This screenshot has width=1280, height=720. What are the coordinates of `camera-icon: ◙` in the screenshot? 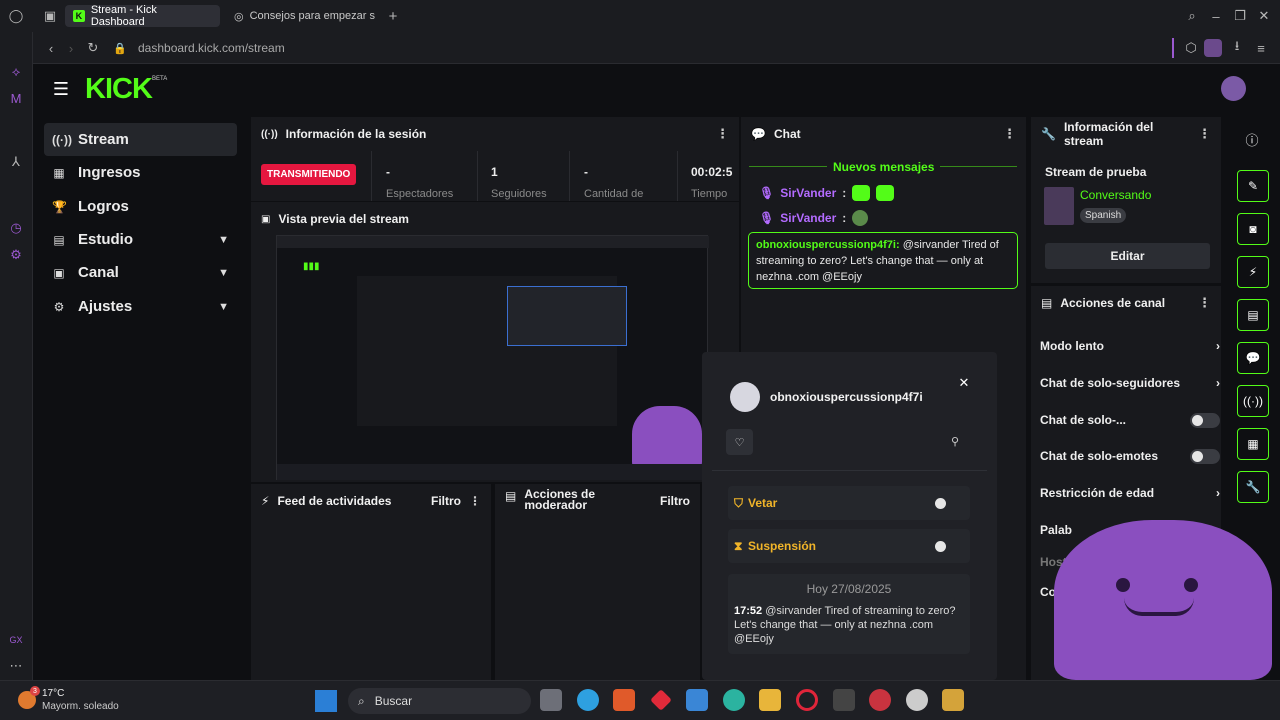 It's located at (1253, 229).